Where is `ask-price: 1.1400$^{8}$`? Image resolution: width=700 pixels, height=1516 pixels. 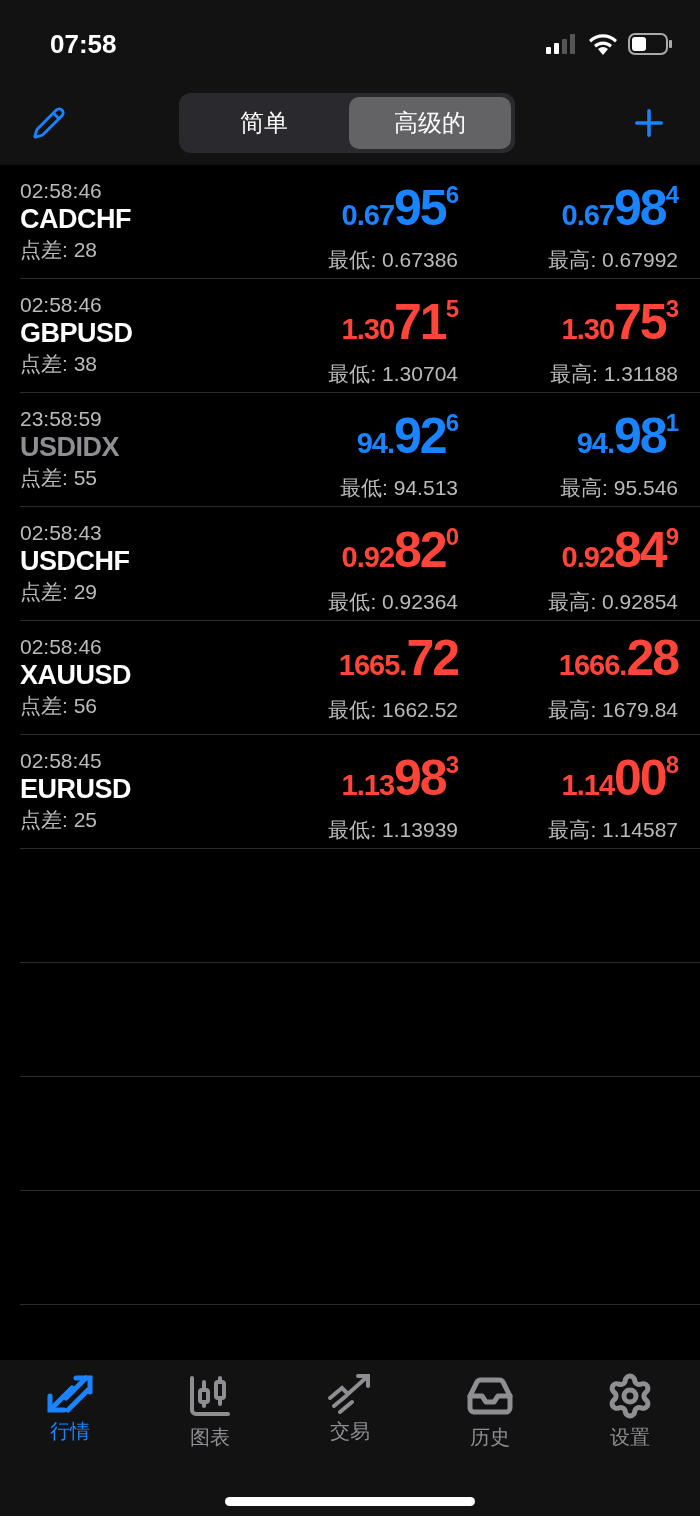 ask-price: 1.1400$^{8}$ is located at coordinates (619, 778).